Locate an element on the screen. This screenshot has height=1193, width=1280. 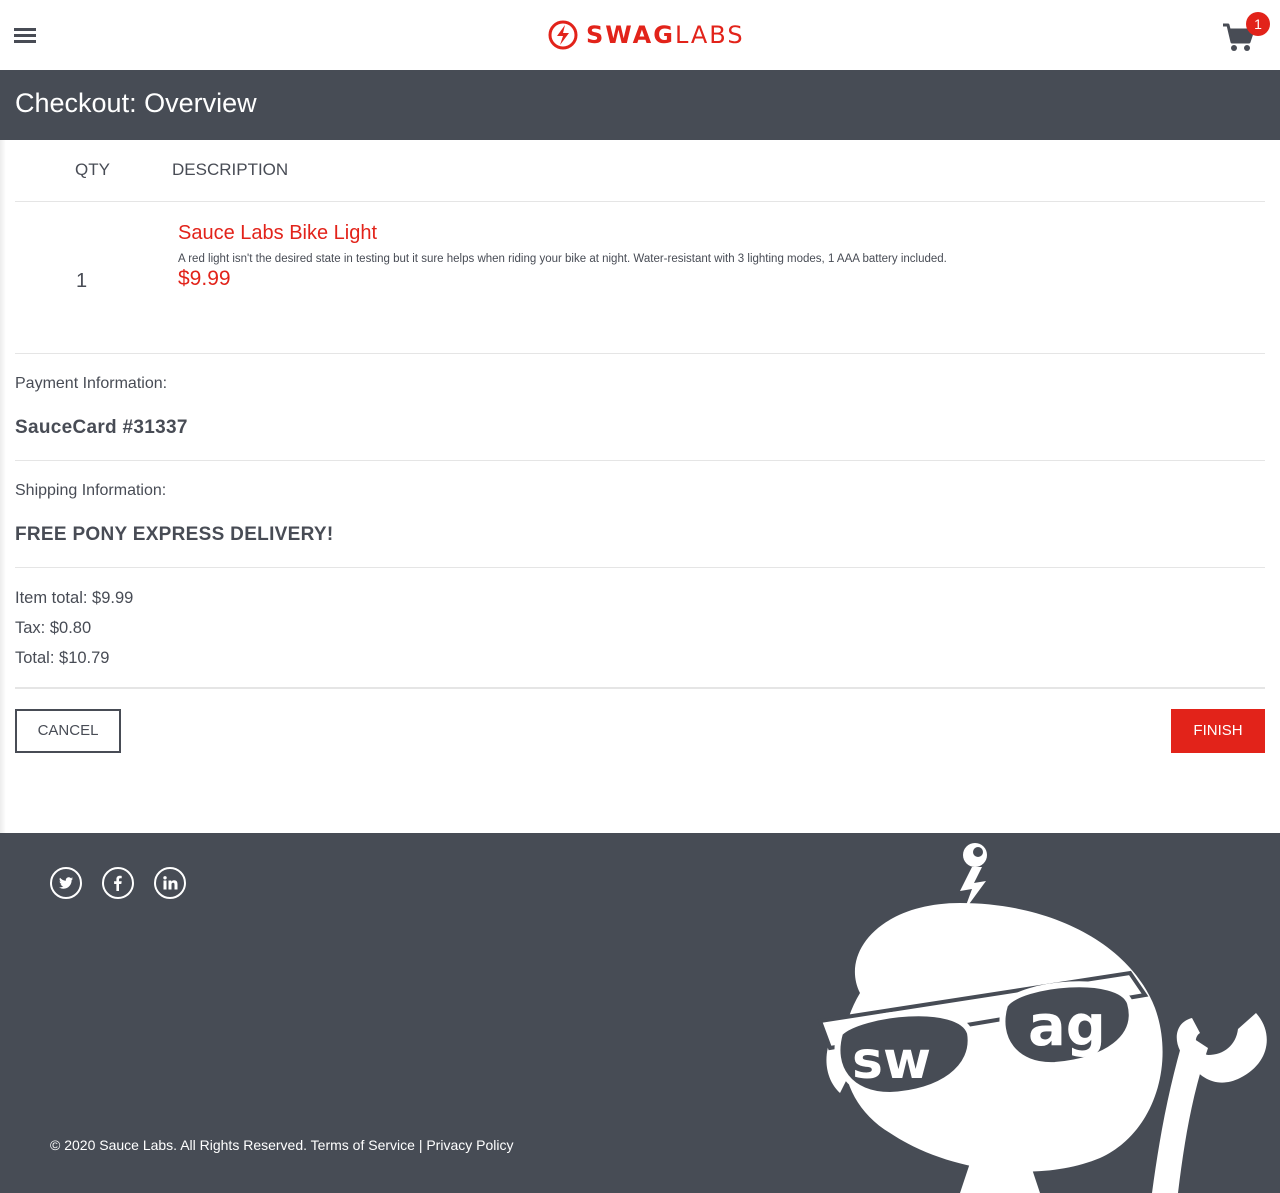
swag-robot-mascot: sw ag is located at coordinates (1042, 1018).